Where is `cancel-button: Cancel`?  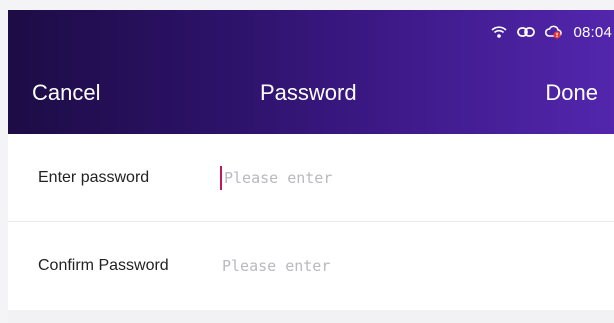
cancel-button: Cancel is located at coordinates (66, 93).